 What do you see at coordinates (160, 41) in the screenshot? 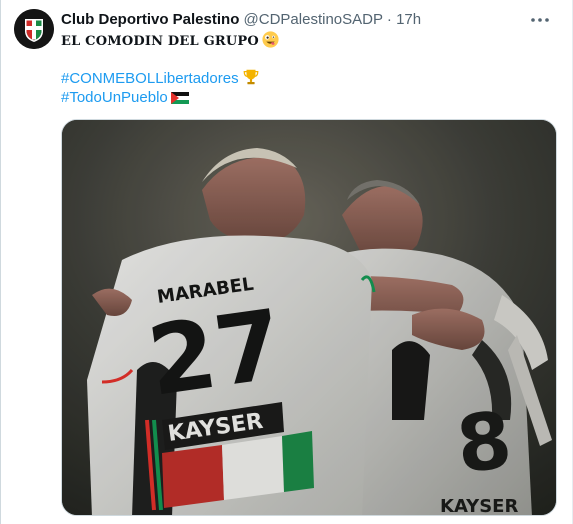
I see `tweet-text-content: EL COMODIN DEL GRUPO` at bounding box center [160, 41].